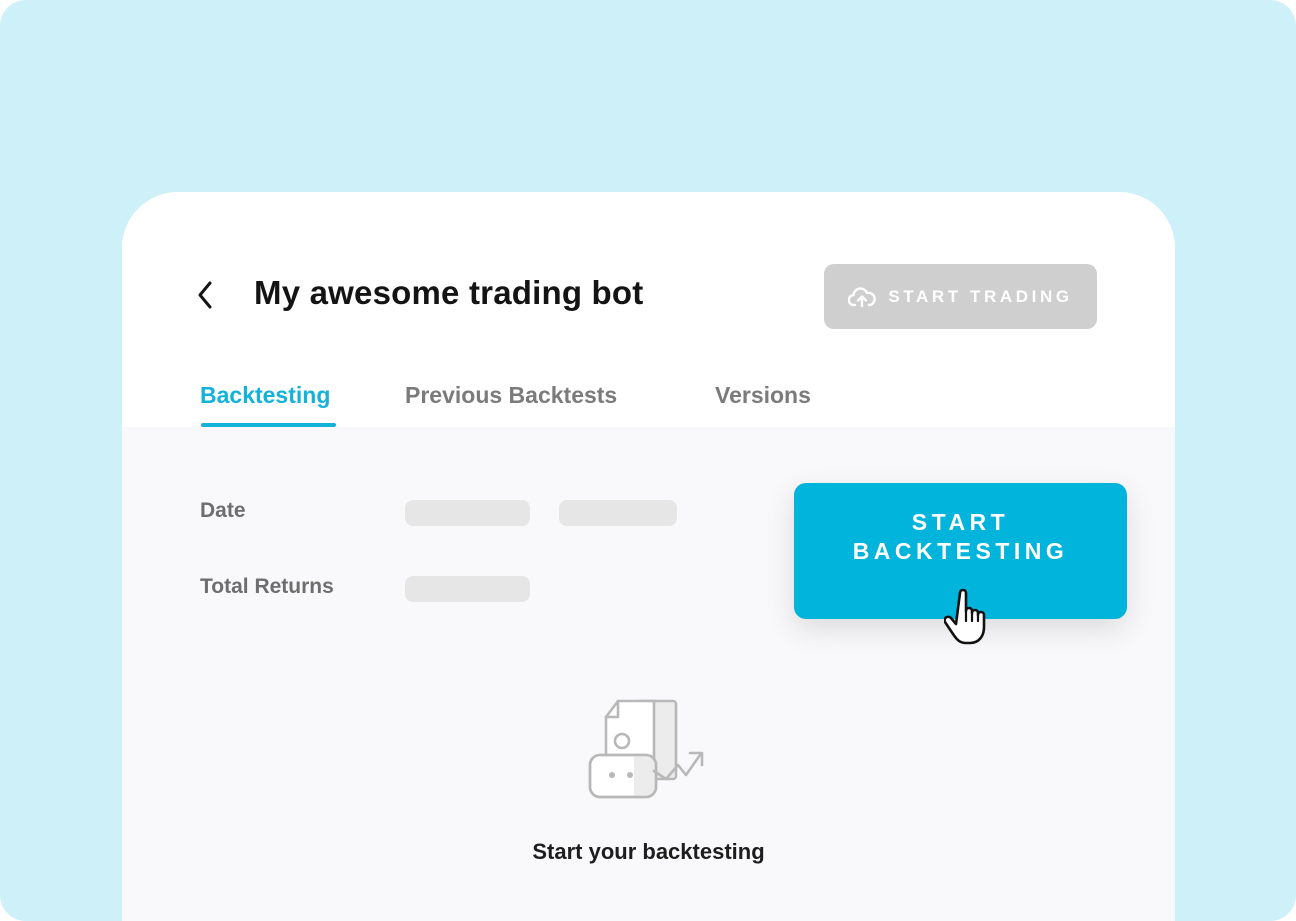 The height and width of the screenshot is (921, 1296). I want to click on start-trading-button: START TRADING, so click(960, 296).